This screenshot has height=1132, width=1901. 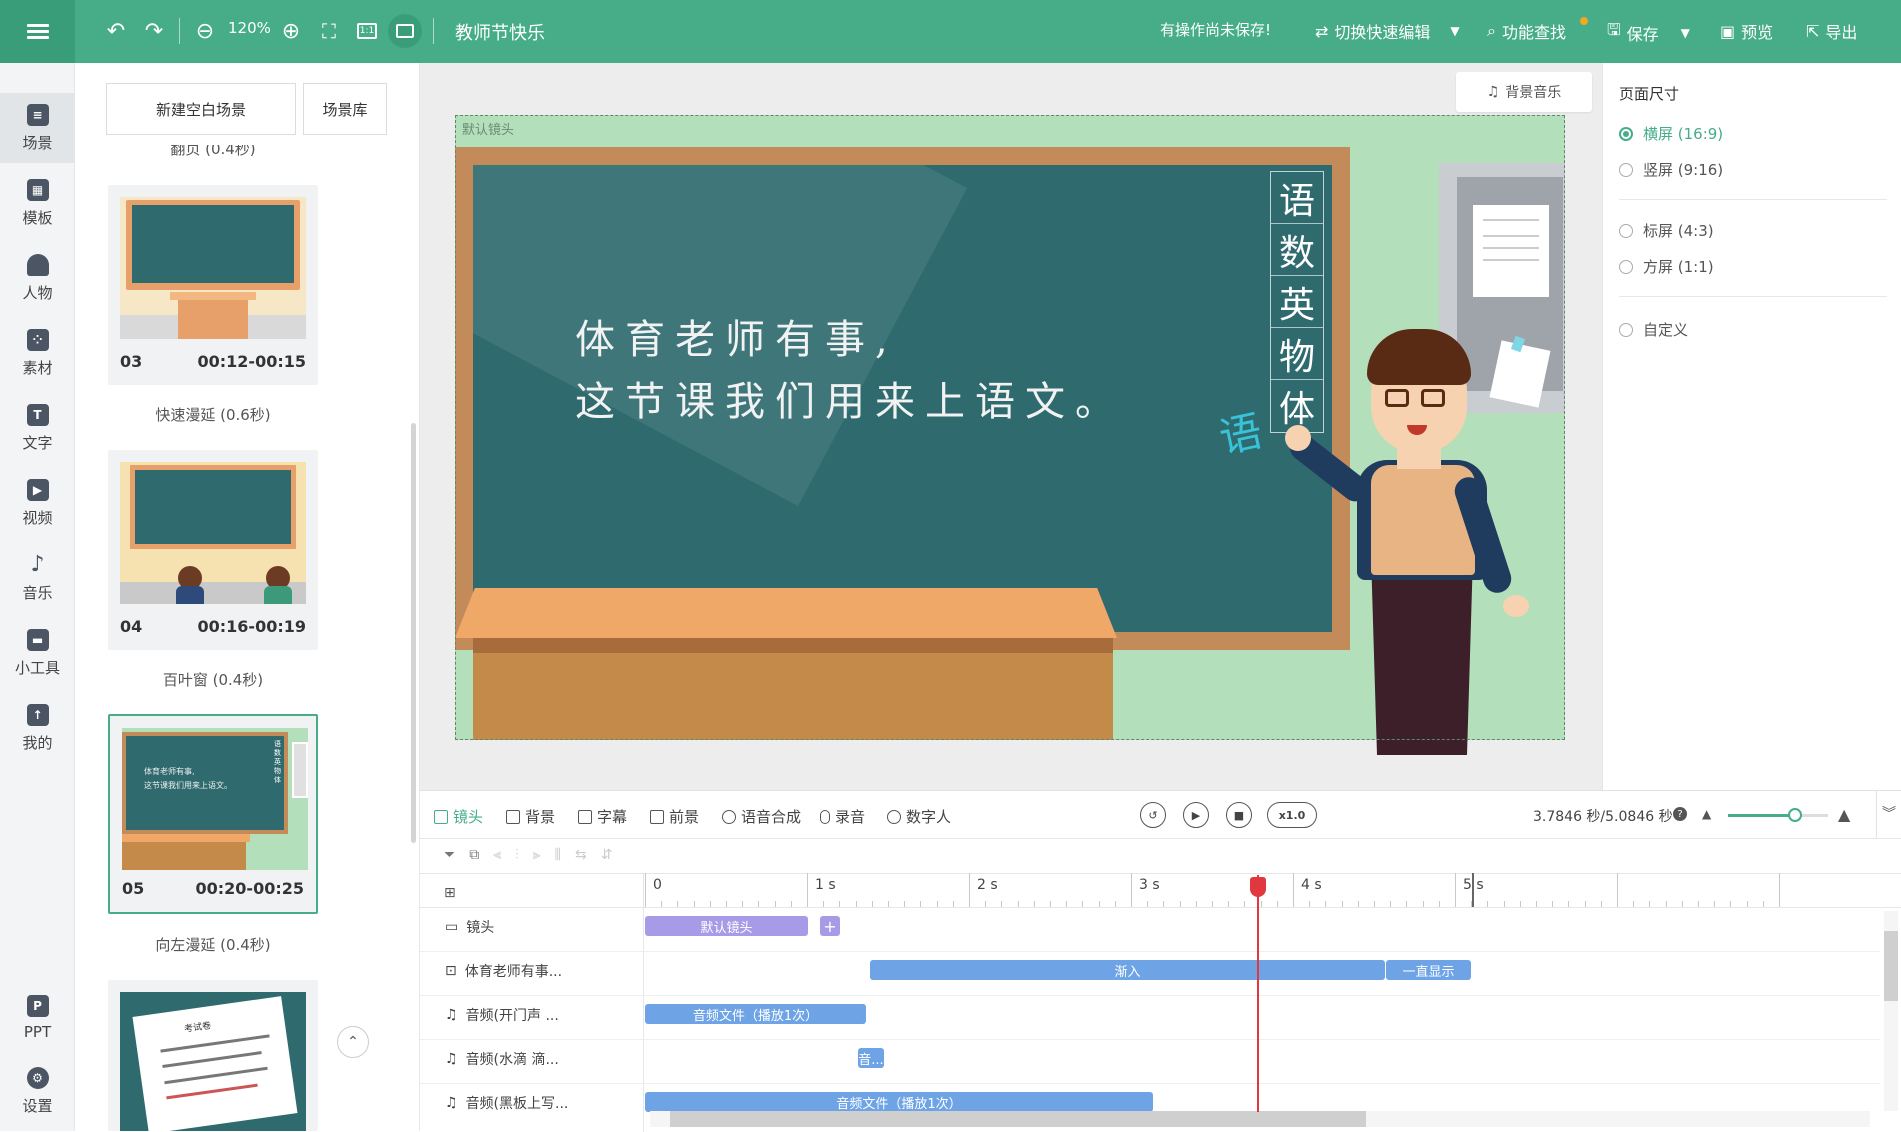 What do you see at coordinates (213, 1055) in the screenshot?
I see `scene-card-06: 考试卷` at bounding box center [213, 1055].